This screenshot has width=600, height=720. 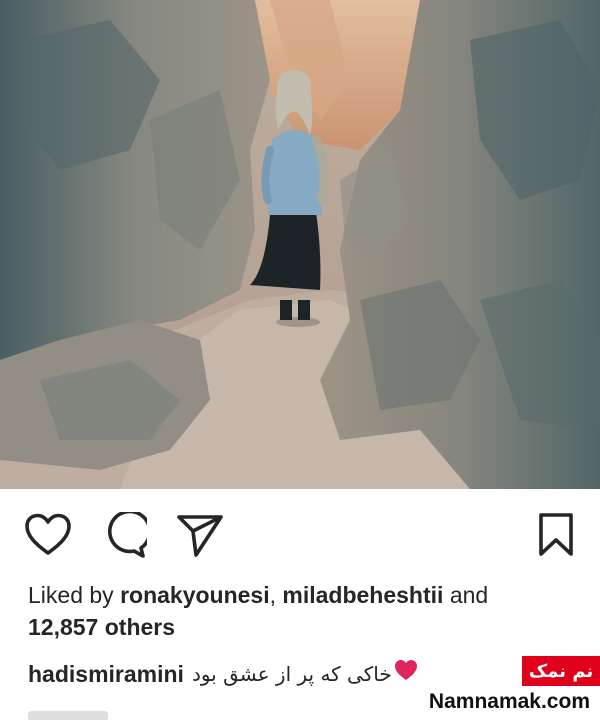 What do you see at coordinates (74, 595) in the screenshot?
I see `likes-prefix: Liked by` at bounding box center [74, 595].